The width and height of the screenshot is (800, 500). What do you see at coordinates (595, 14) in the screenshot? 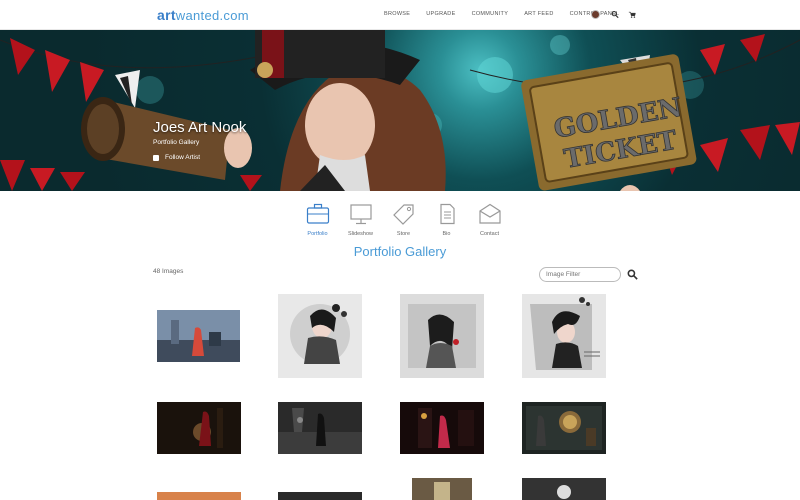
I see `user-avatar` at bounding box center [595, 14].